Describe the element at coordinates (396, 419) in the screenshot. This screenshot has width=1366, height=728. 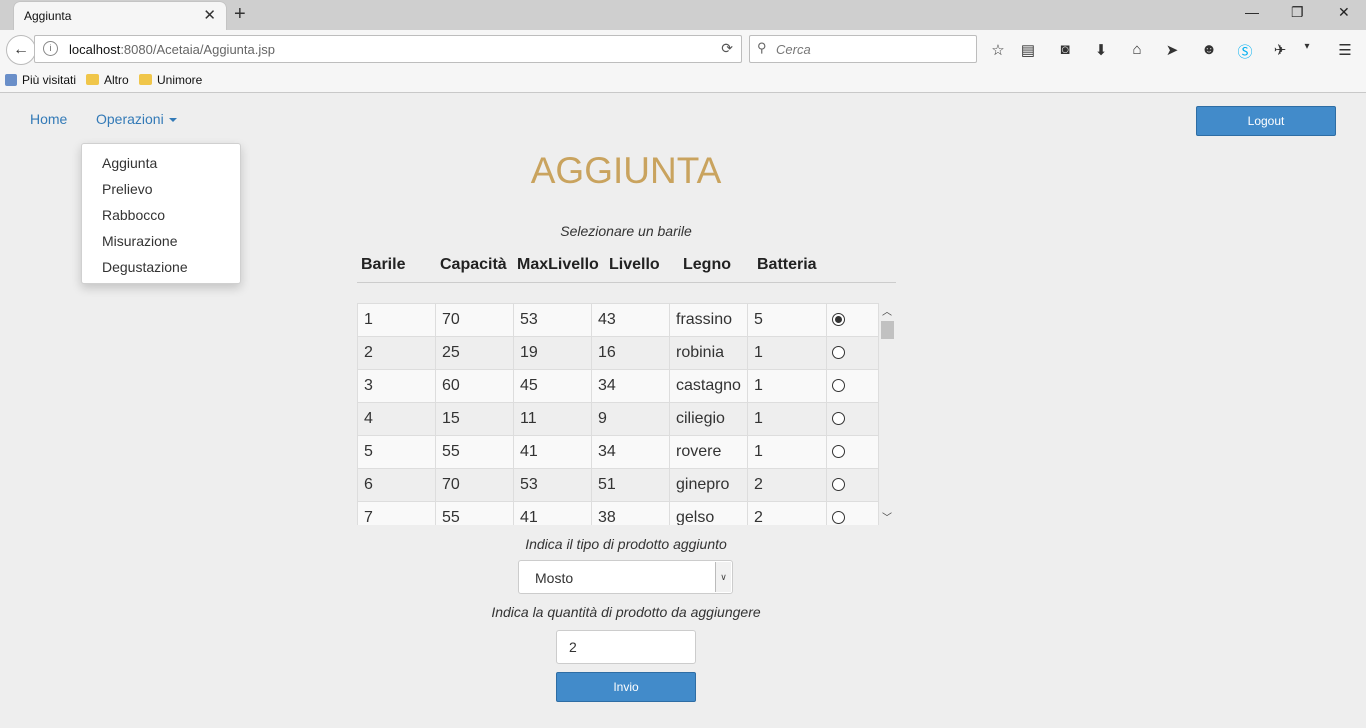
I see `table-cell: 4` at that location.